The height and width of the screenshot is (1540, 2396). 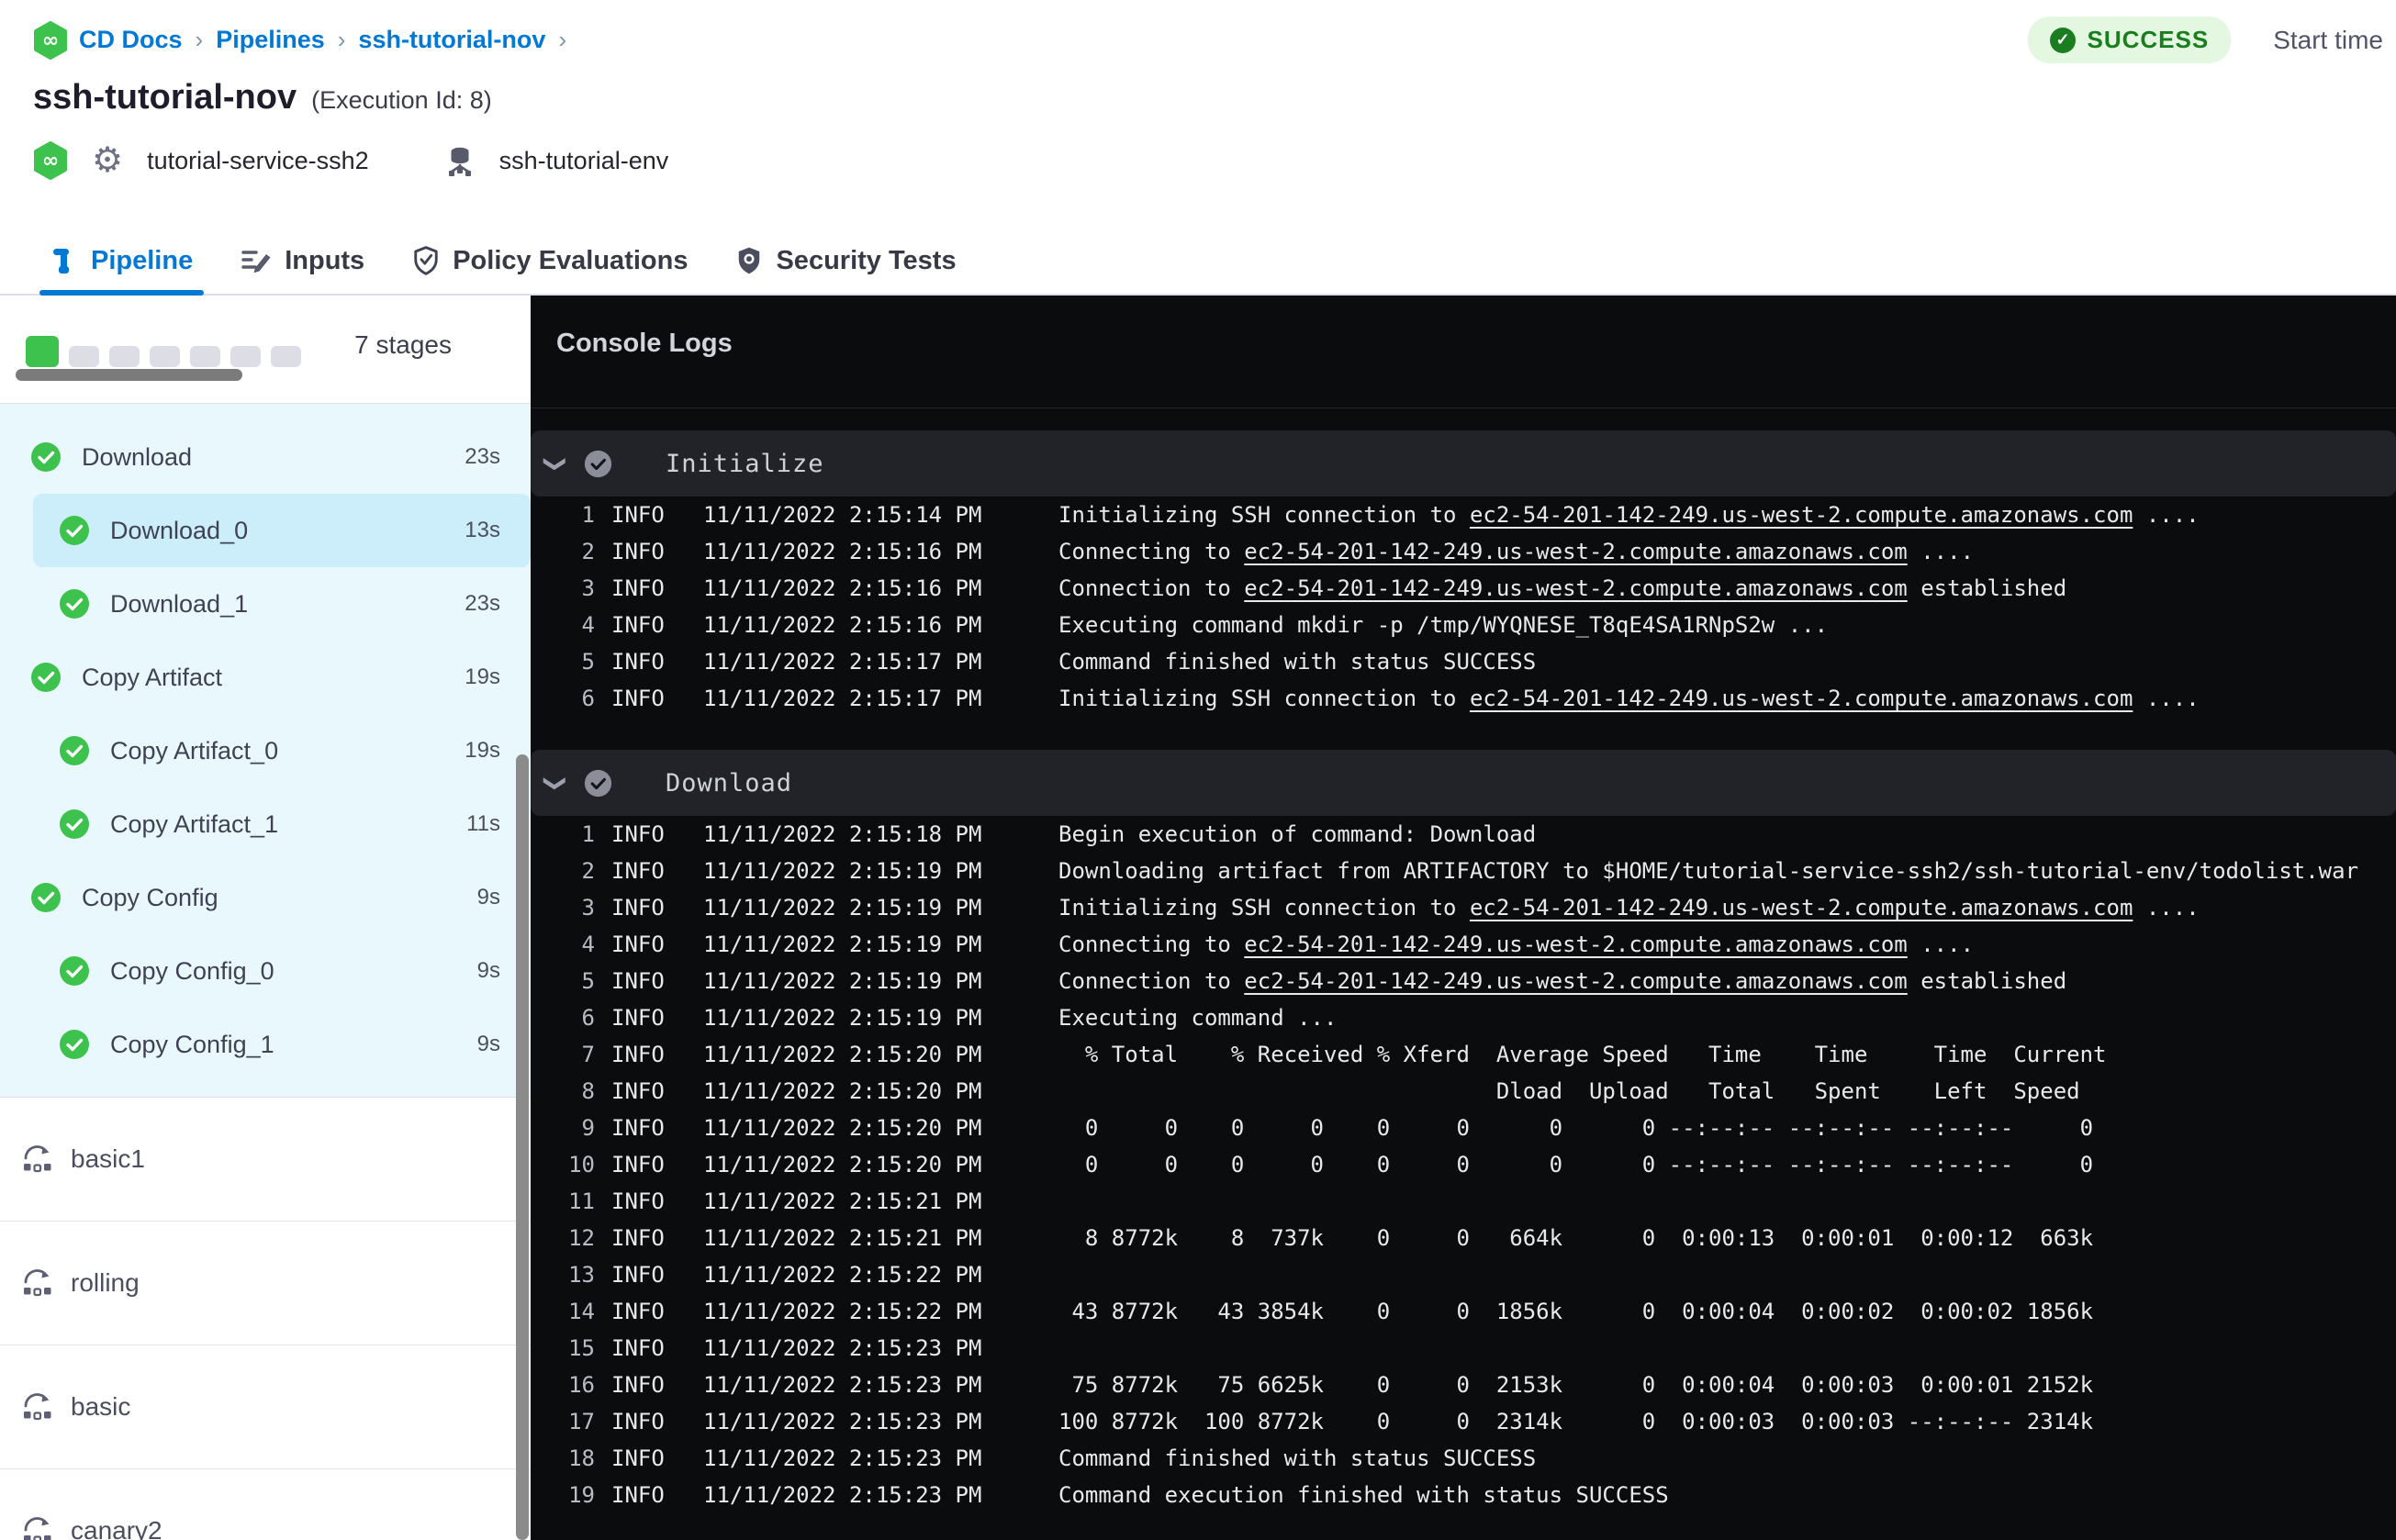 I want to click on stage-row-copy-artifact: Copy Artifact 19s, so click(x=266, y=677).